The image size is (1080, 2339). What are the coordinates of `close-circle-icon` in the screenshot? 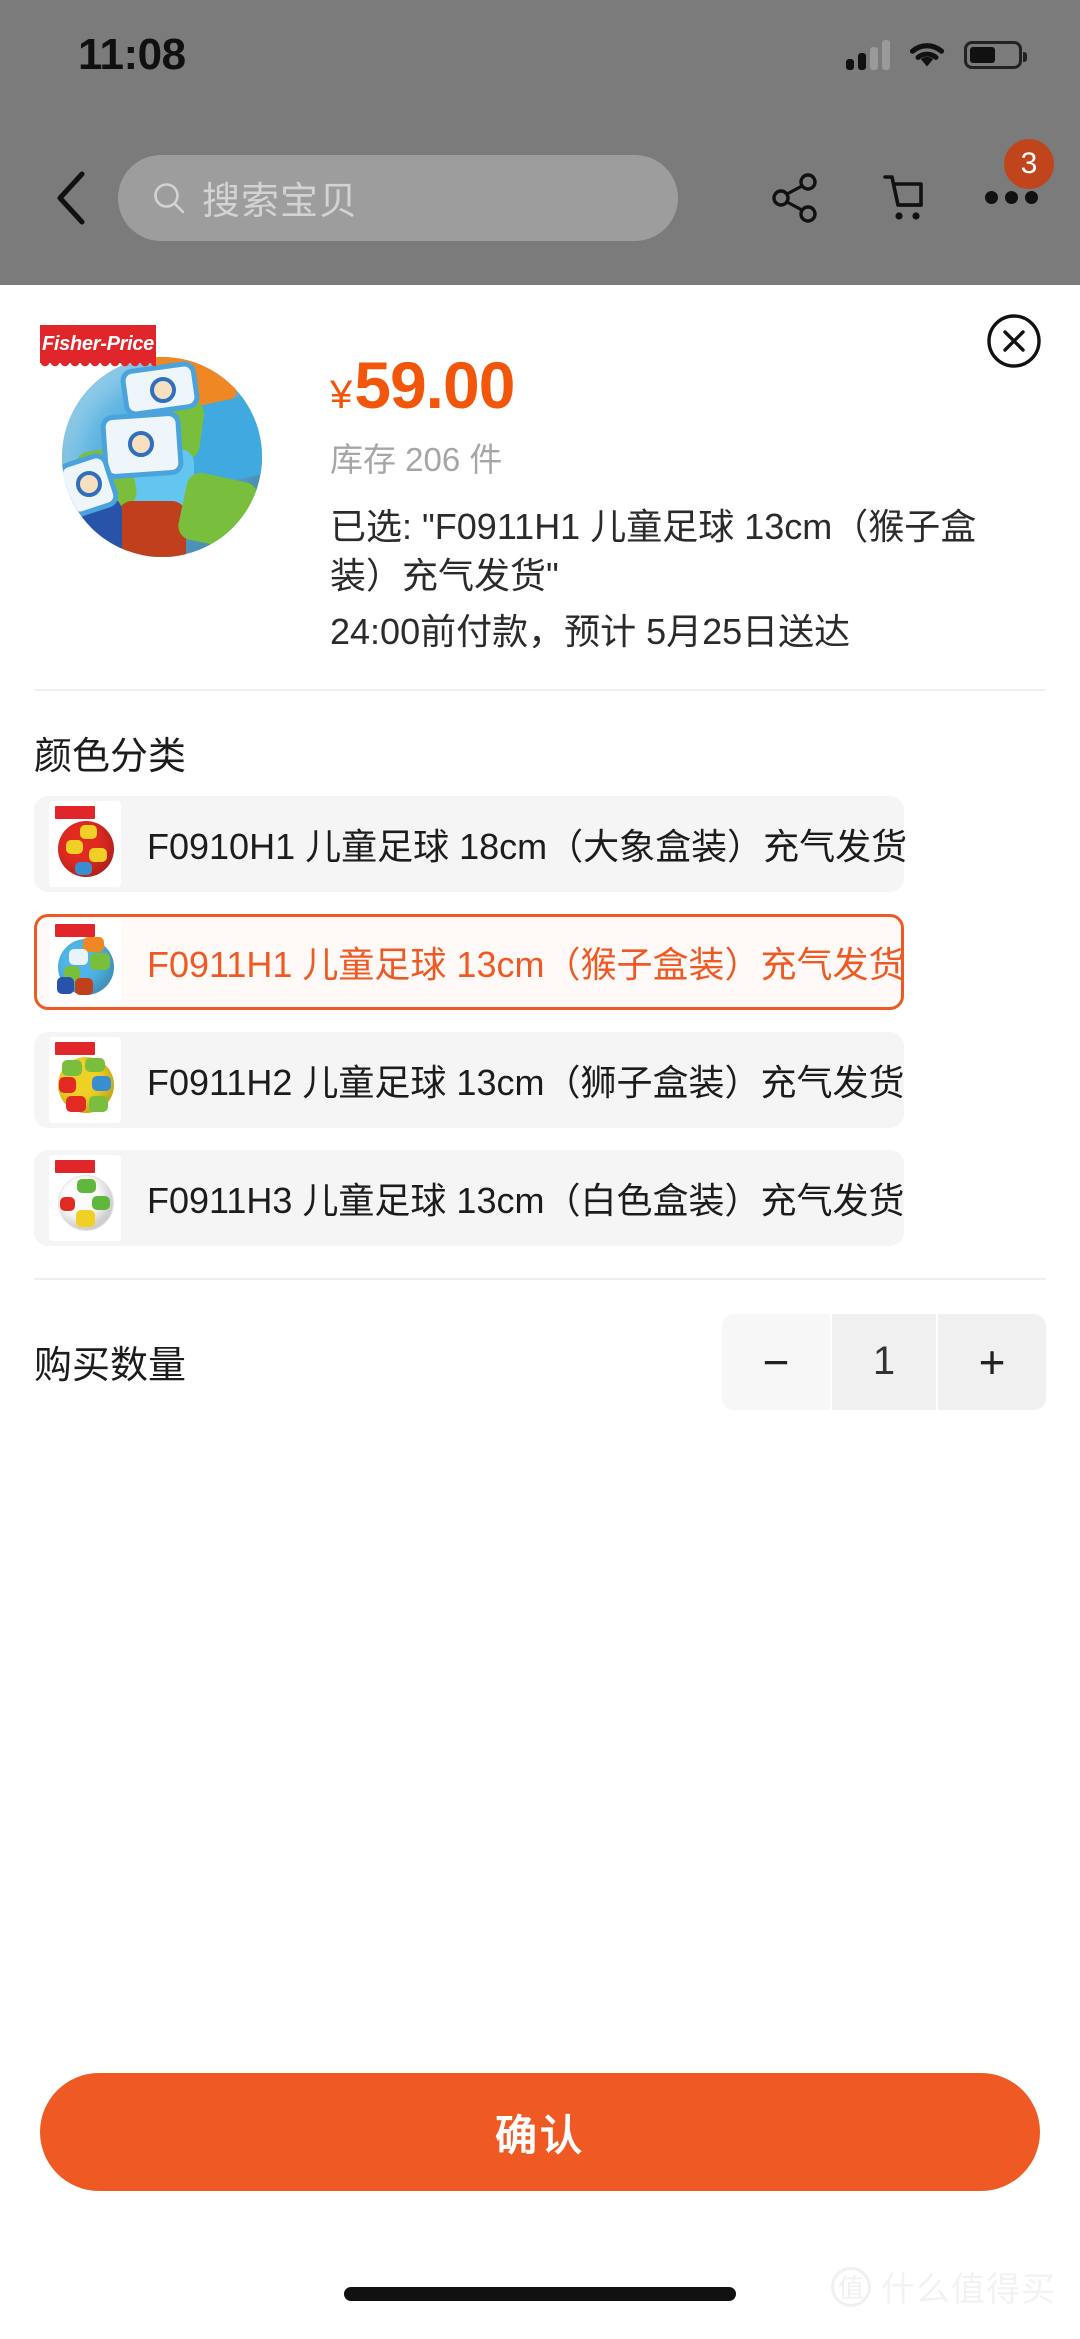 It's located at (1014, 341).